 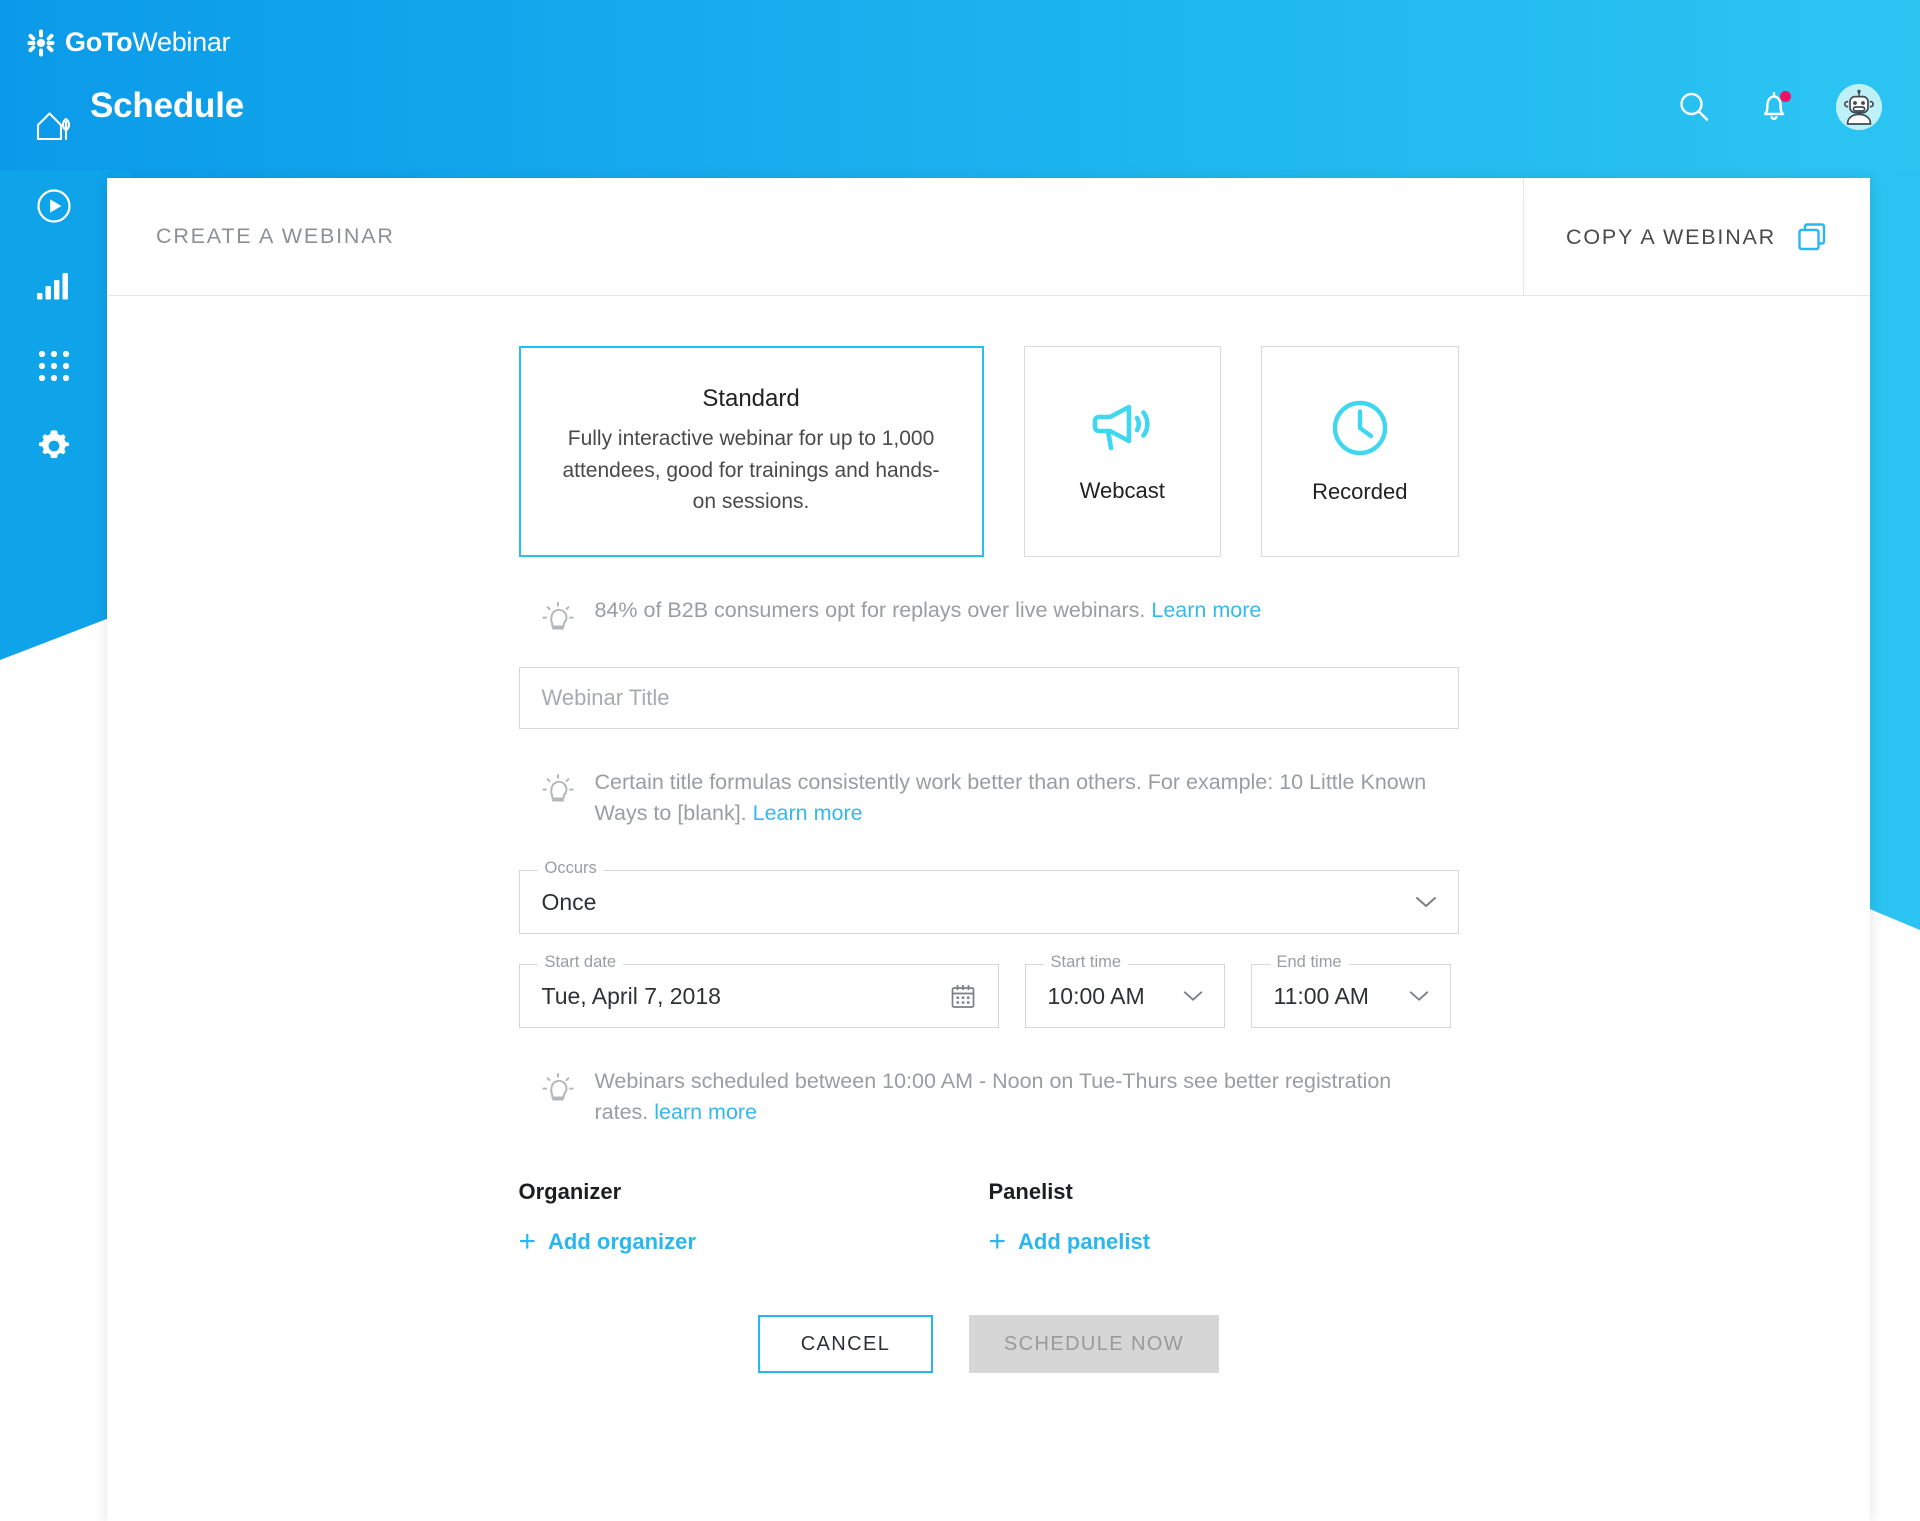 I want to click on brand-logo: GoToWebinar, so click(x=128, y=42).